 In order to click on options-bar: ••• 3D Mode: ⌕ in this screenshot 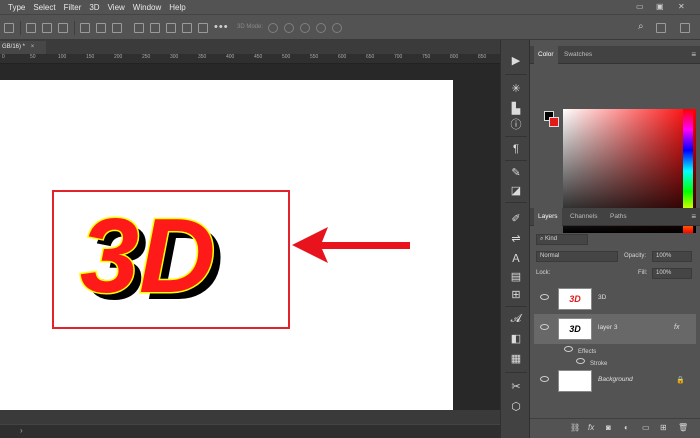, I will do `click(350, 27)`.